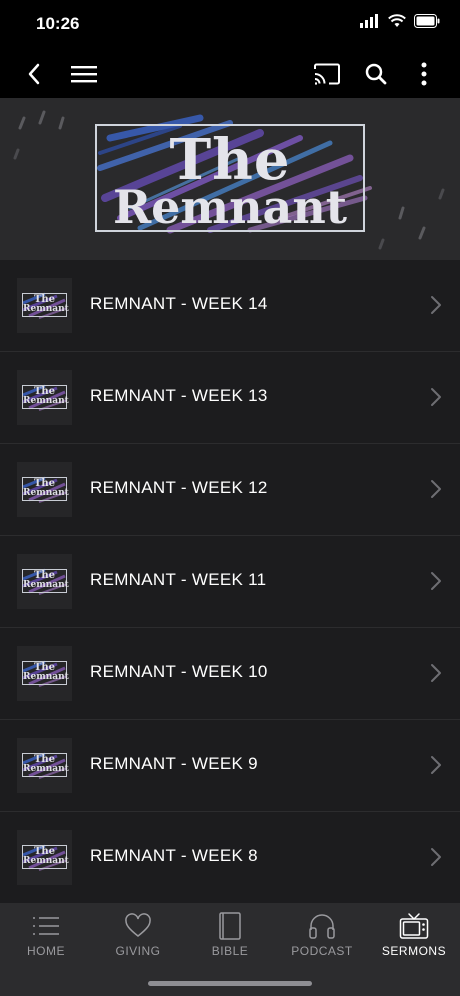 This screenshot has height=996, width=460. I want to click on tab-sermons: SERMONS, so click(414, 939).